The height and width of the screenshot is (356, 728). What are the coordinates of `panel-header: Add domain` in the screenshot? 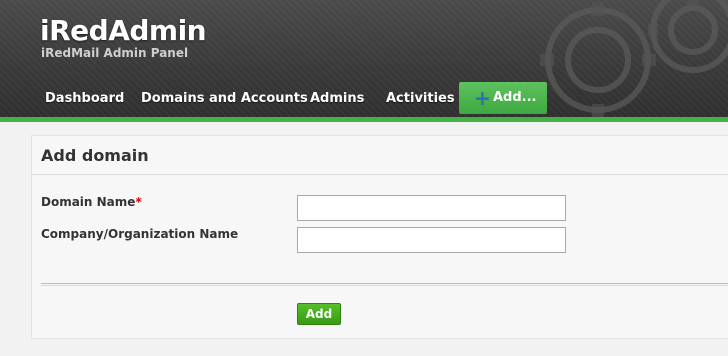 It's located at (380, 155).